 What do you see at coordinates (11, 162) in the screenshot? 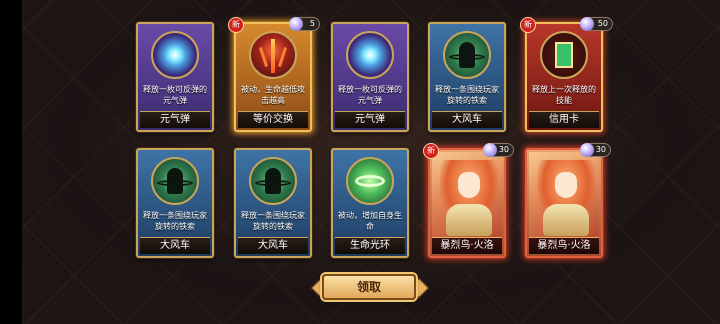
I see `left-black-bar` at bounding box center [11, 162].